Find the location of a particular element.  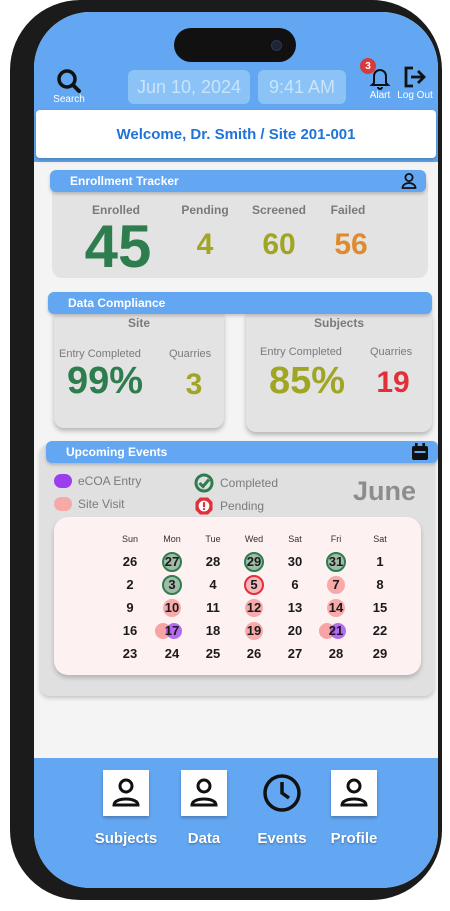

calendar-day: 12 is located at coordinates (254, 608).